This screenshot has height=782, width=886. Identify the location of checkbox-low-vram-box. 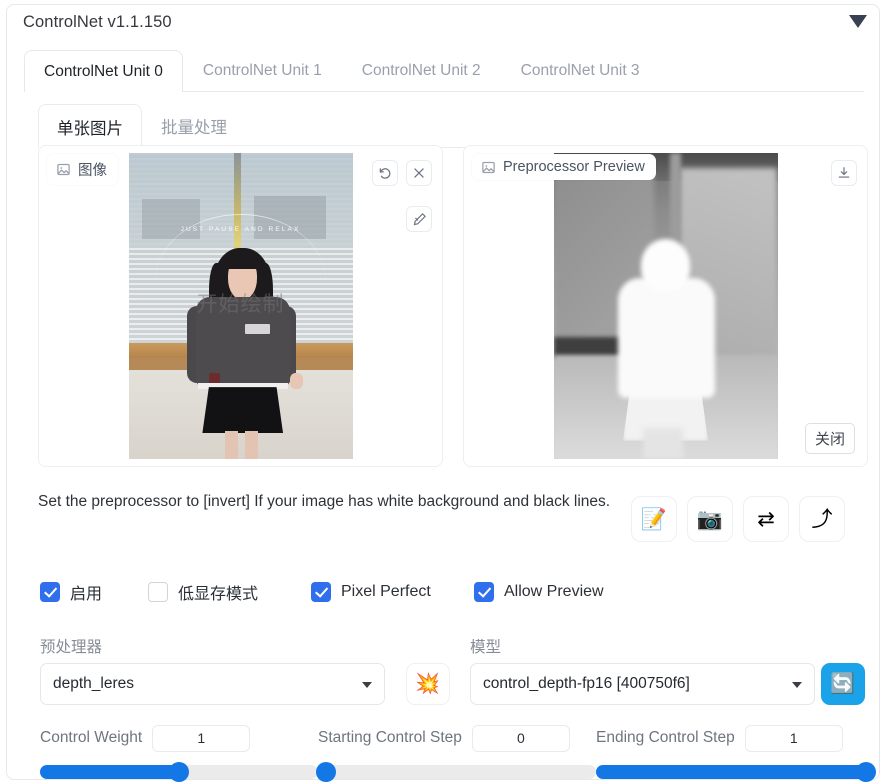
(158, 592).